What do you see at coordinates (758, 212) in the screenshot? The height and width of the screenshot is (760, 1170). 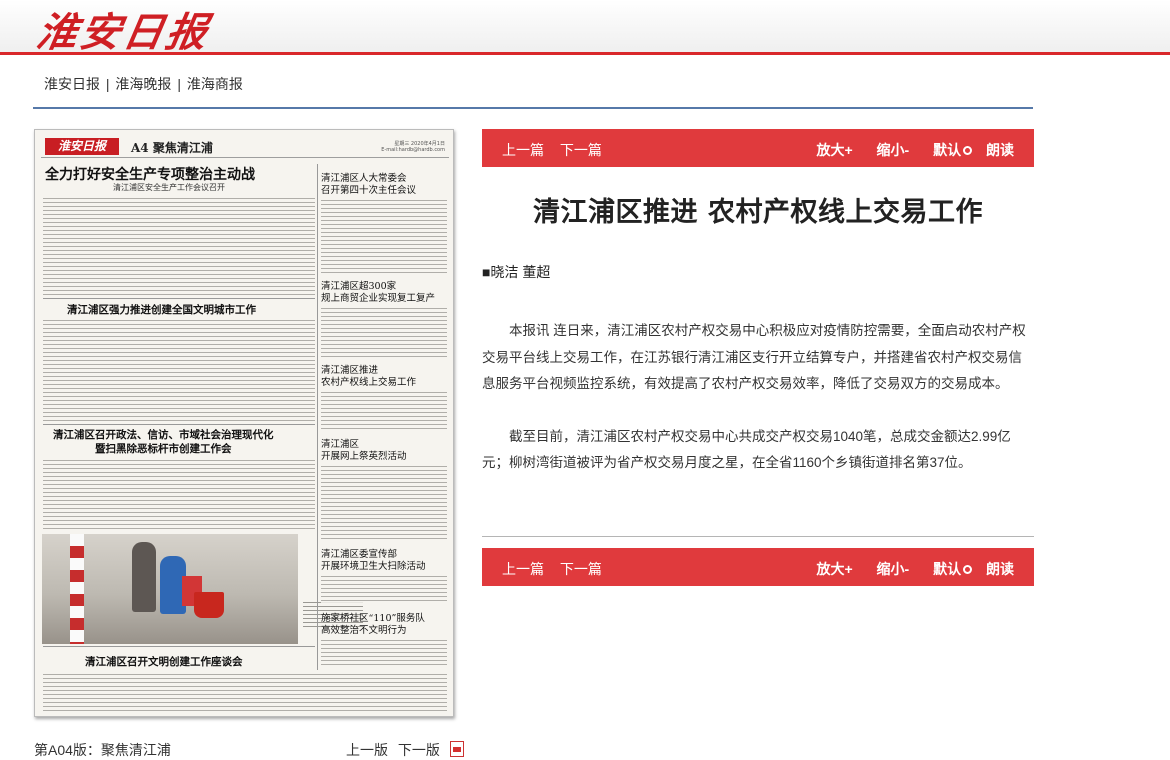 I see `article-title: 清江浦区推进 农村产权线上交易工作` at bounding box center [758, 212].